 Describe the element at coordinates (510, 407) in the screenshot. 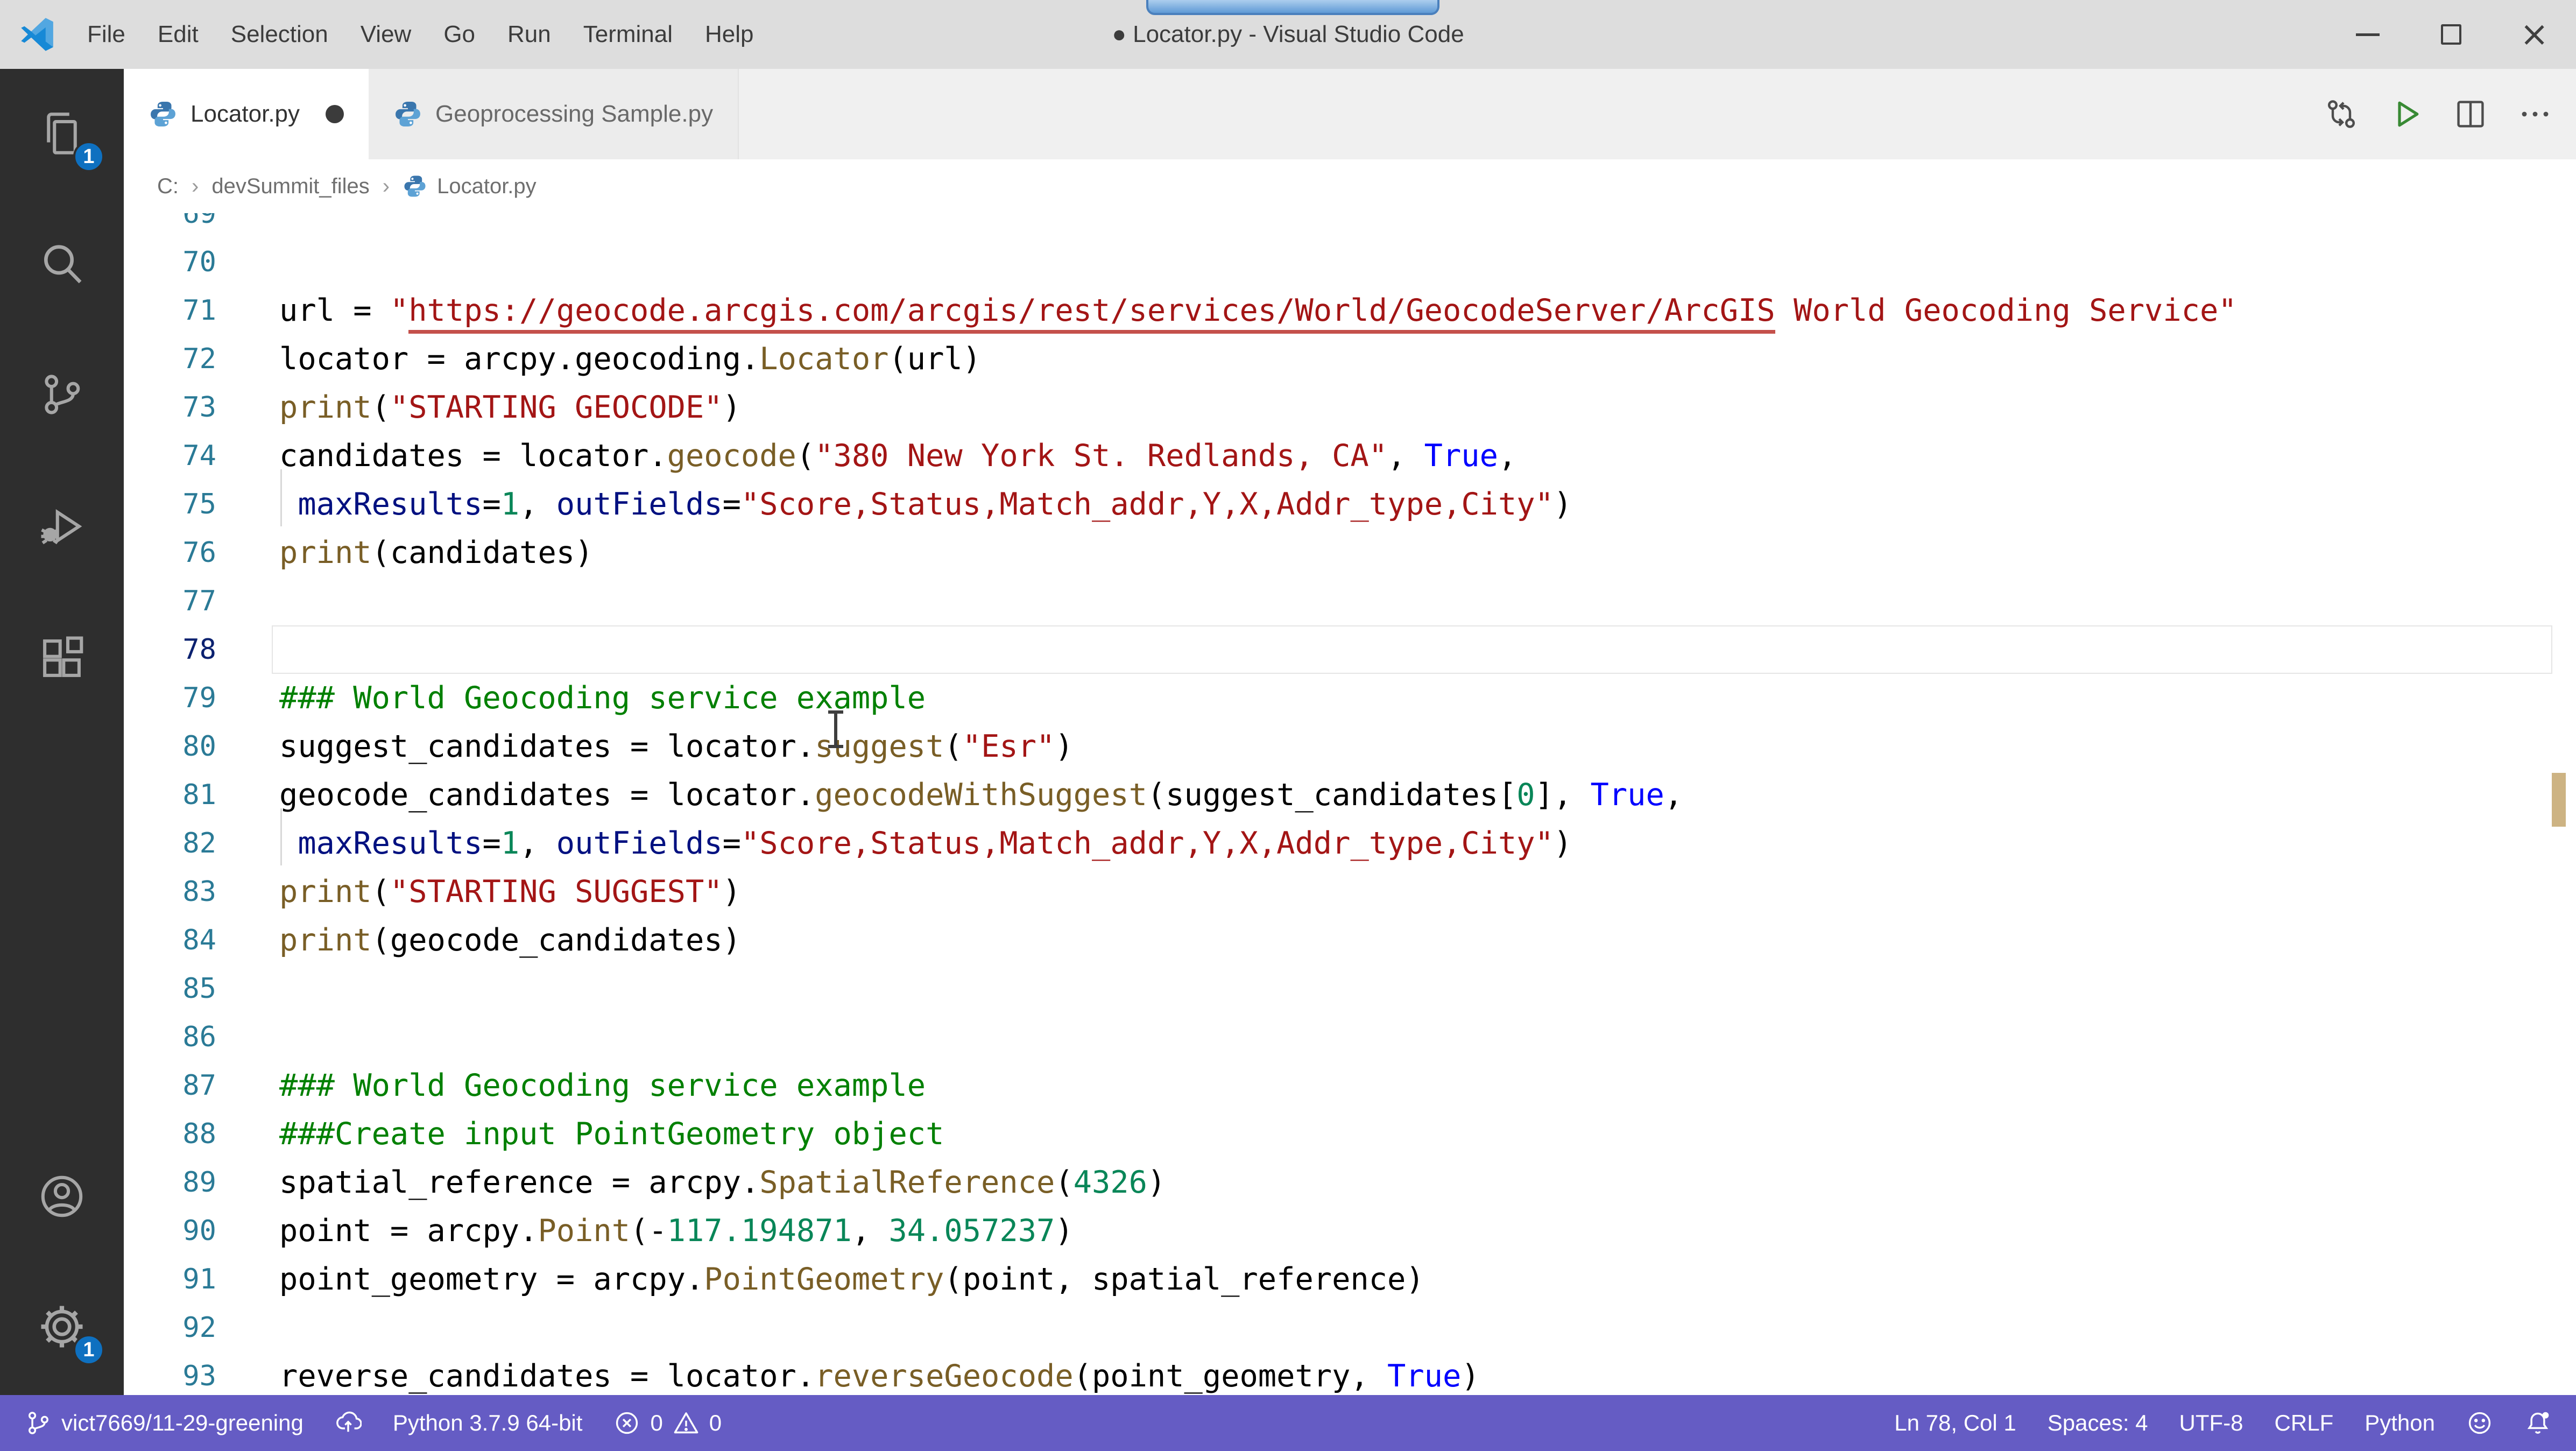

I see `code-text: print("STARTING GEOCODE")` at that location.